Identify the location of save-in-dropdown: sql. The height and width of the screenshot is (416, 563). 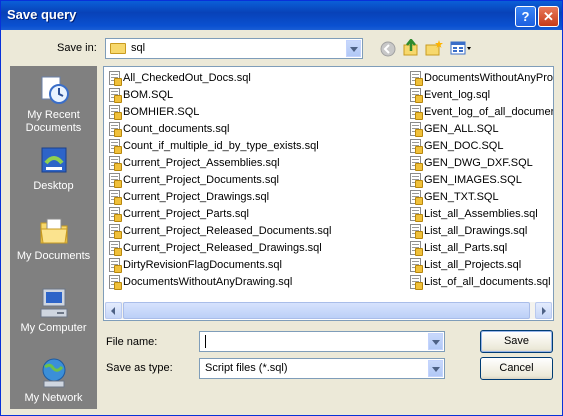
(234, 48).